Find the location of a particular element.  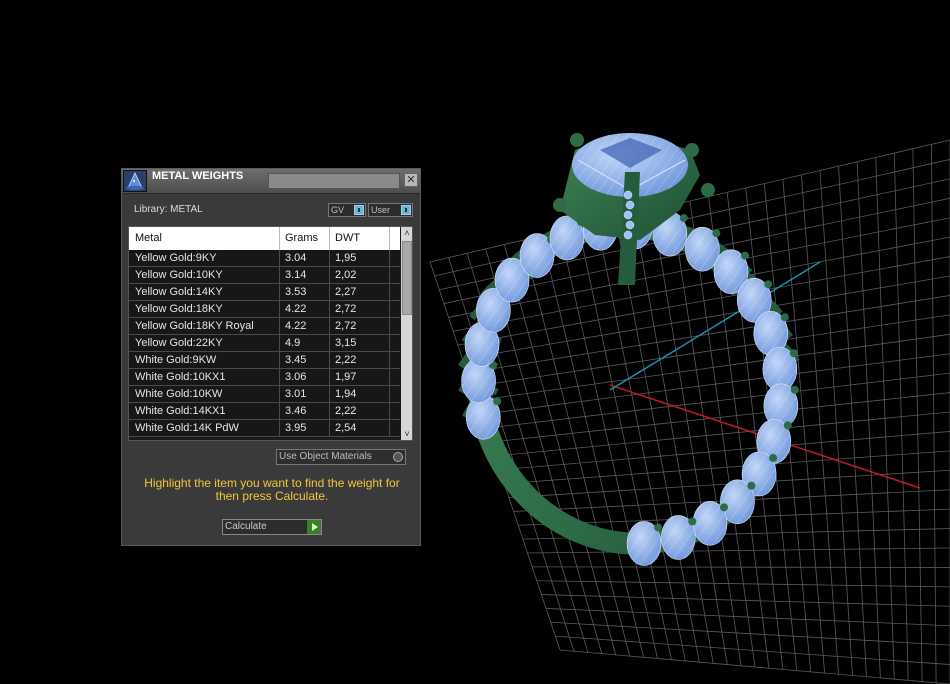

column-header-dwt: DWT is located at coordinates (347, 238).